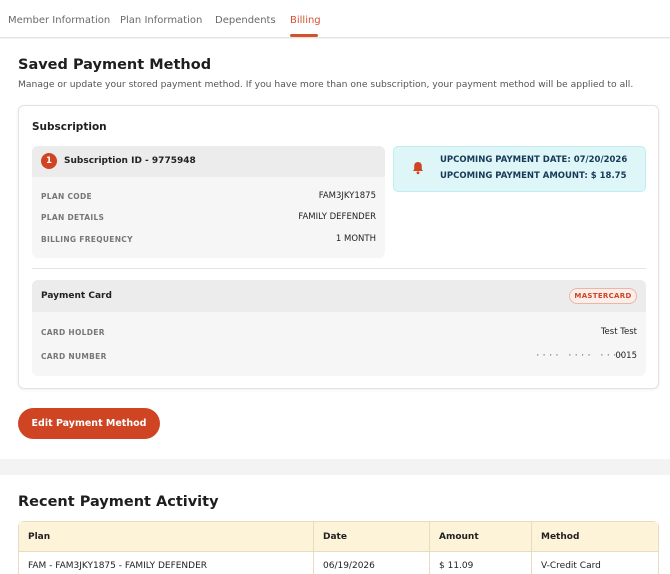 The width and height of the screenshot is (670, 574). What do you see at coordinates (66, 196) in the screenshot?
I see `plan-code-label: PLAN CODE` at bounding box center [66, 196].